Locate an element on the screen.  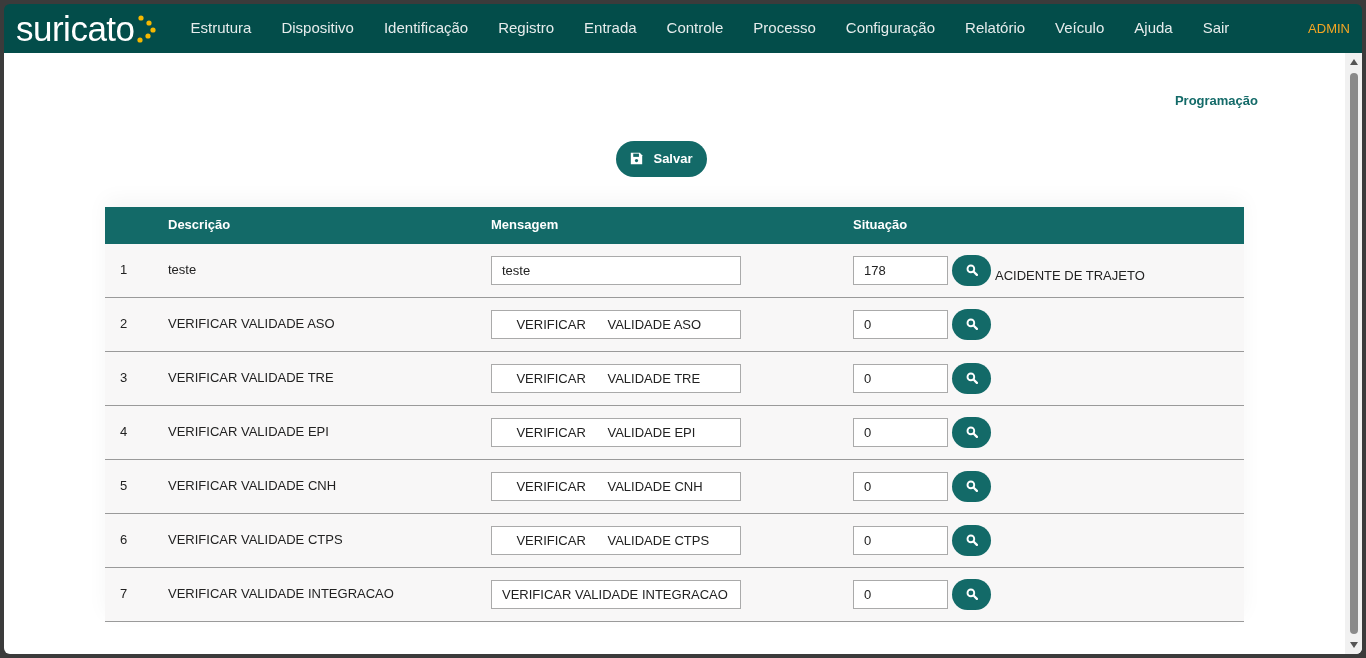
situation-label: ACIDENTE DE TRAJETO is located at coordinates (1070, 275).